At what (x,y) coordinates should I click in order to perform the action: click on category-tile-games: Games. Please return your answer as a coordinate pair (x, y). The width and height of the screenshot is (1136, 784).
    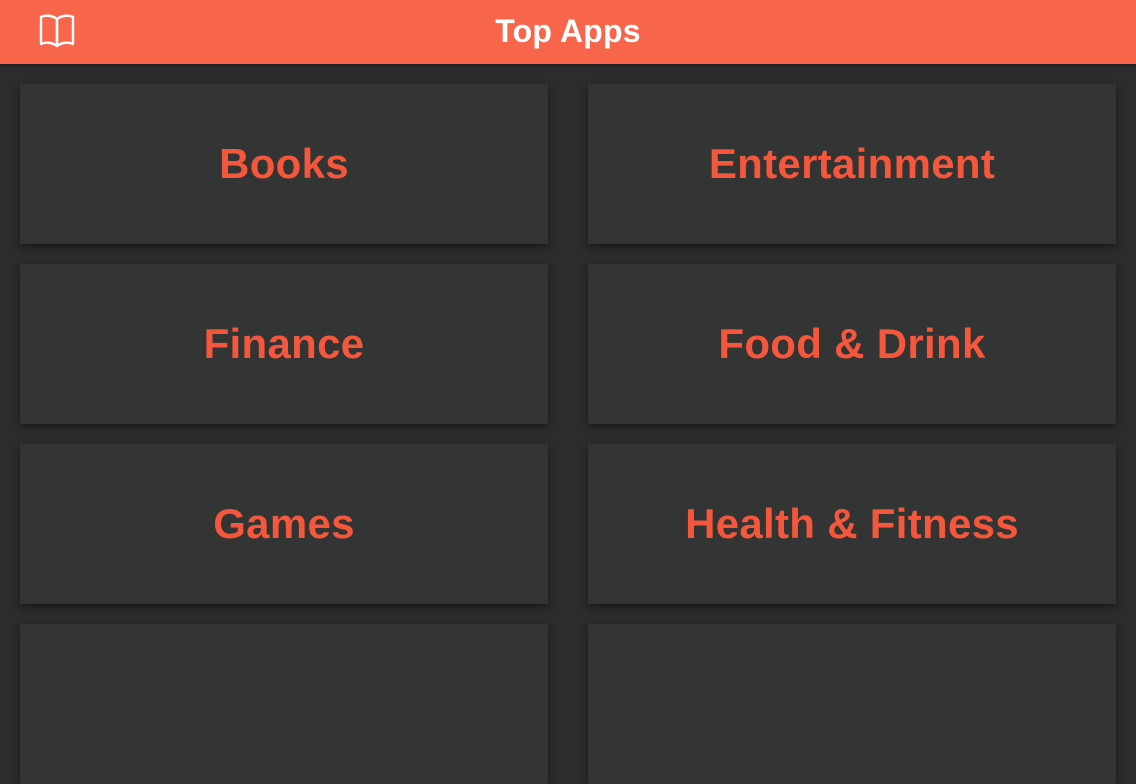
    Looking at the image, I should click on (284, 524).